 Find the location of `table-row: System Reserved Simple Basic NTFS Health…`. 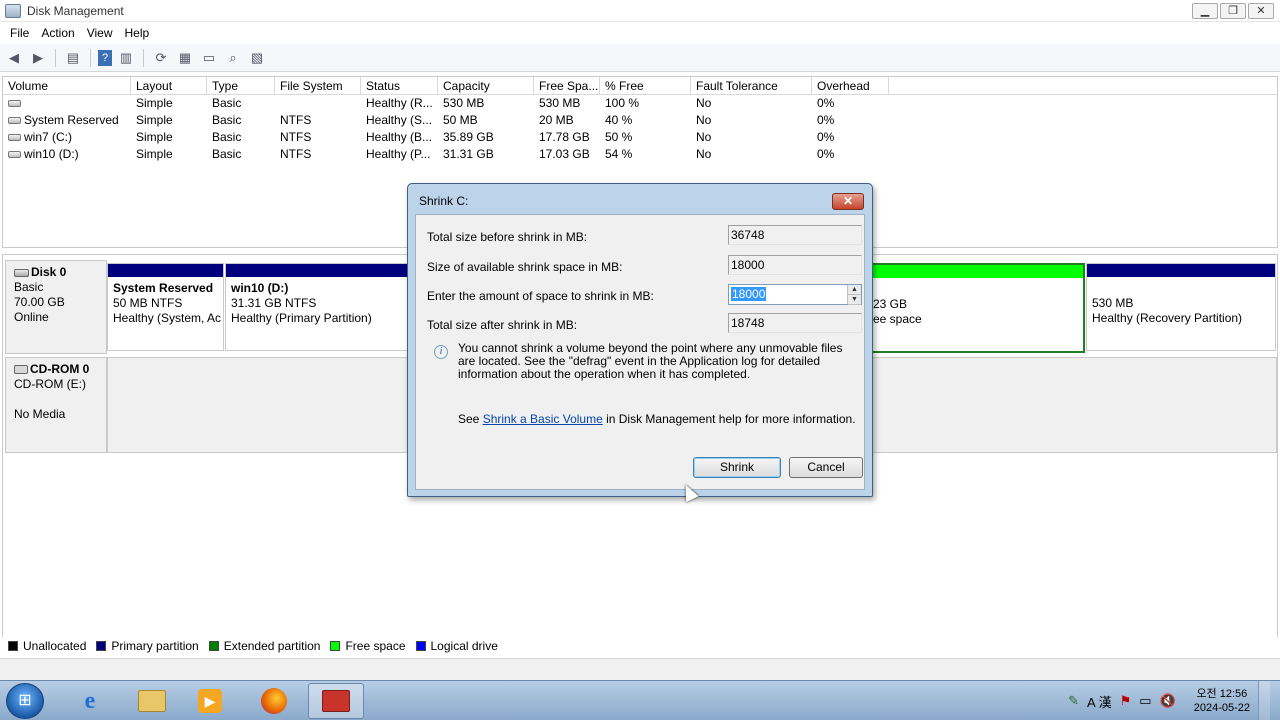

table-row: System Reserved Simple Basic NTFS Health… is located at coordinates (640, 120).